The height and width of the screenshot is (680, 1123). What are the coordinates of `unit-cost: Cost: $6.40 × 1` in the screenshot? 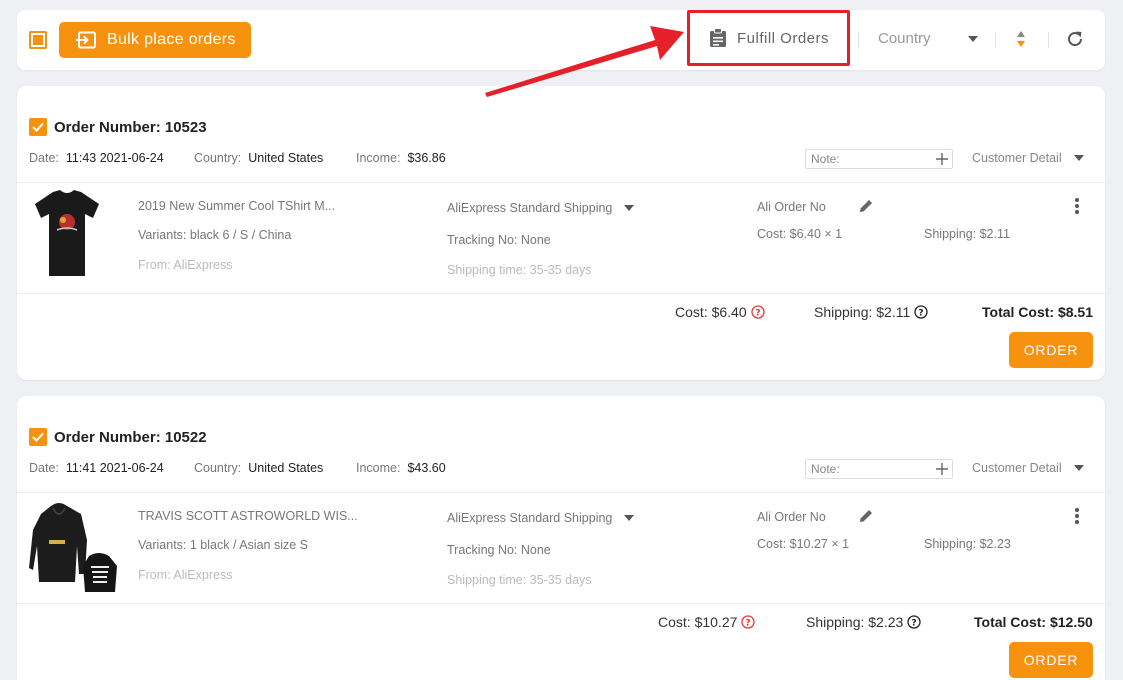 It's located at (800, 234).